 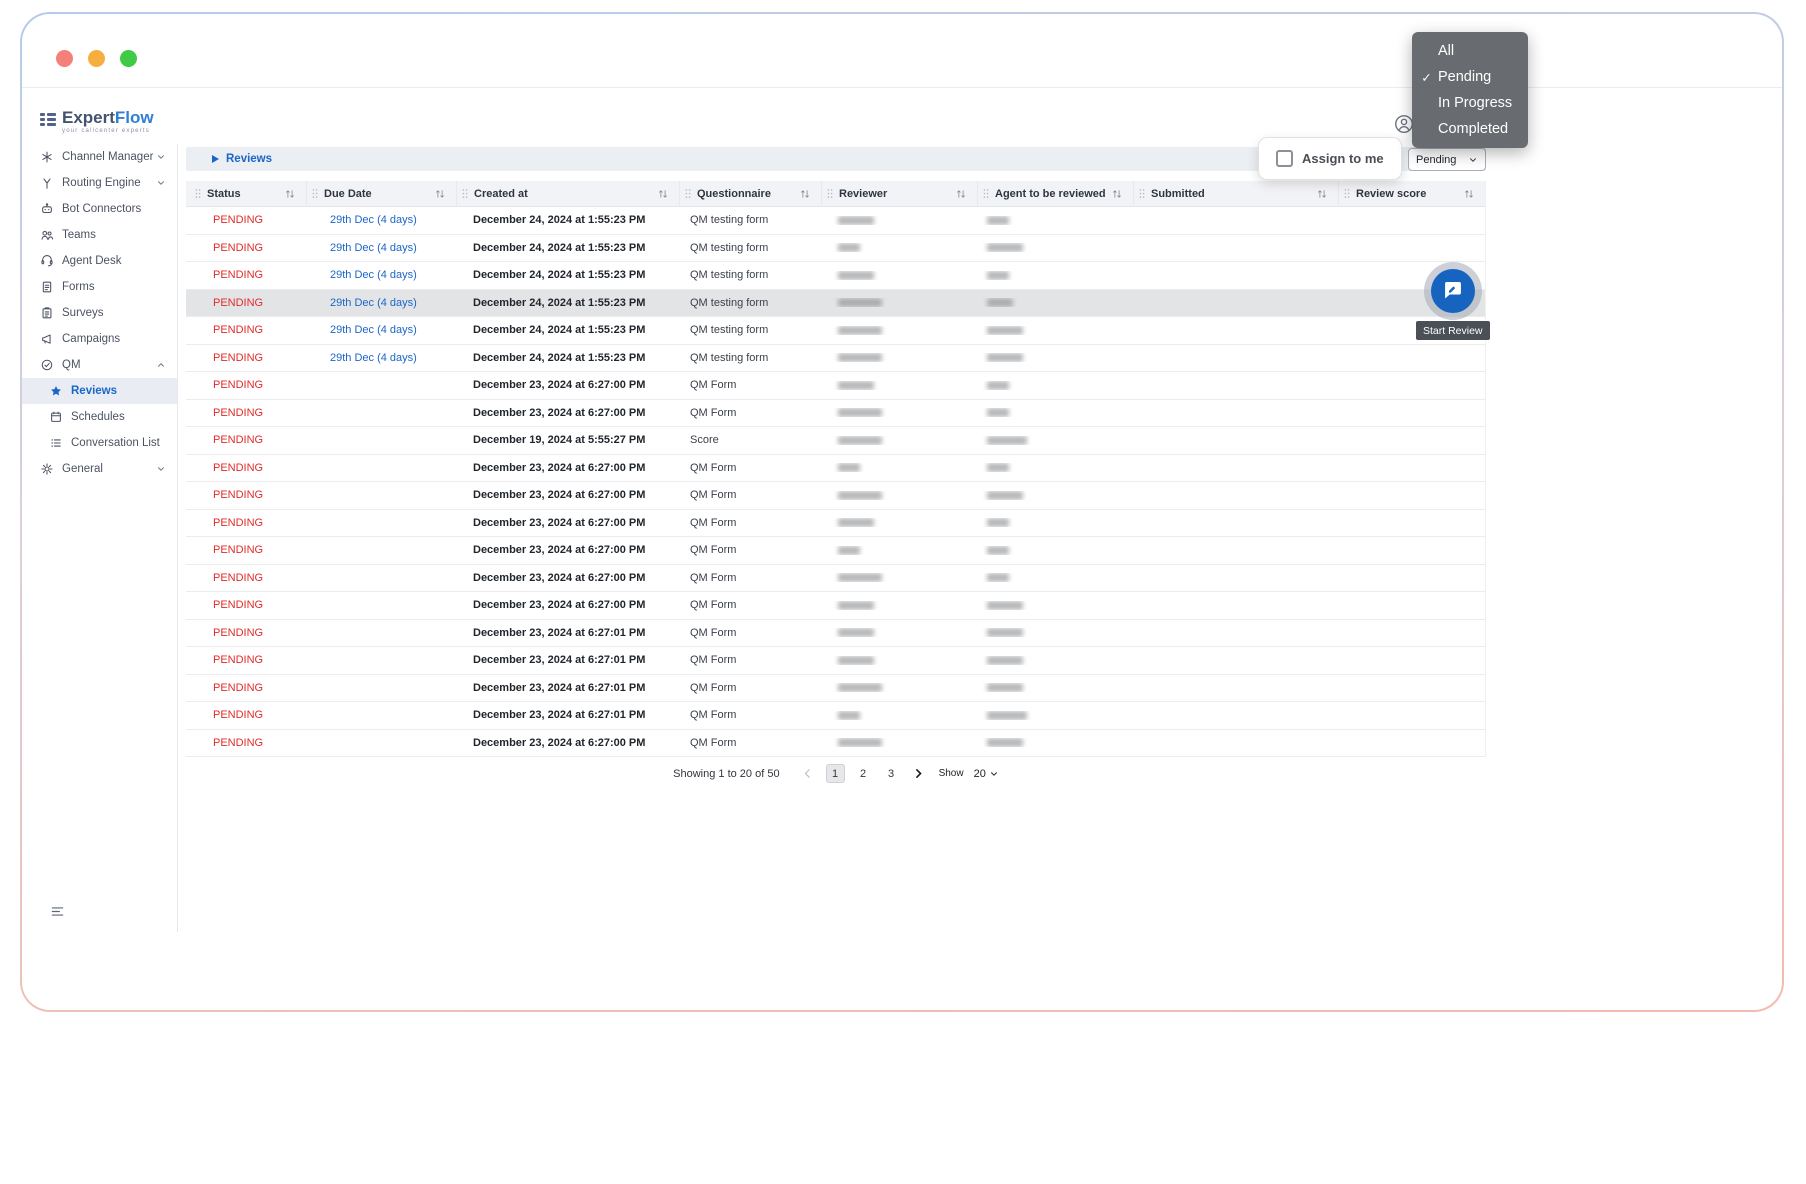 What do you see at coordinates (1453, 330) in the screenshot?
I see `start-review-tooltip: Start Review` at bounding box center [1453, 330].